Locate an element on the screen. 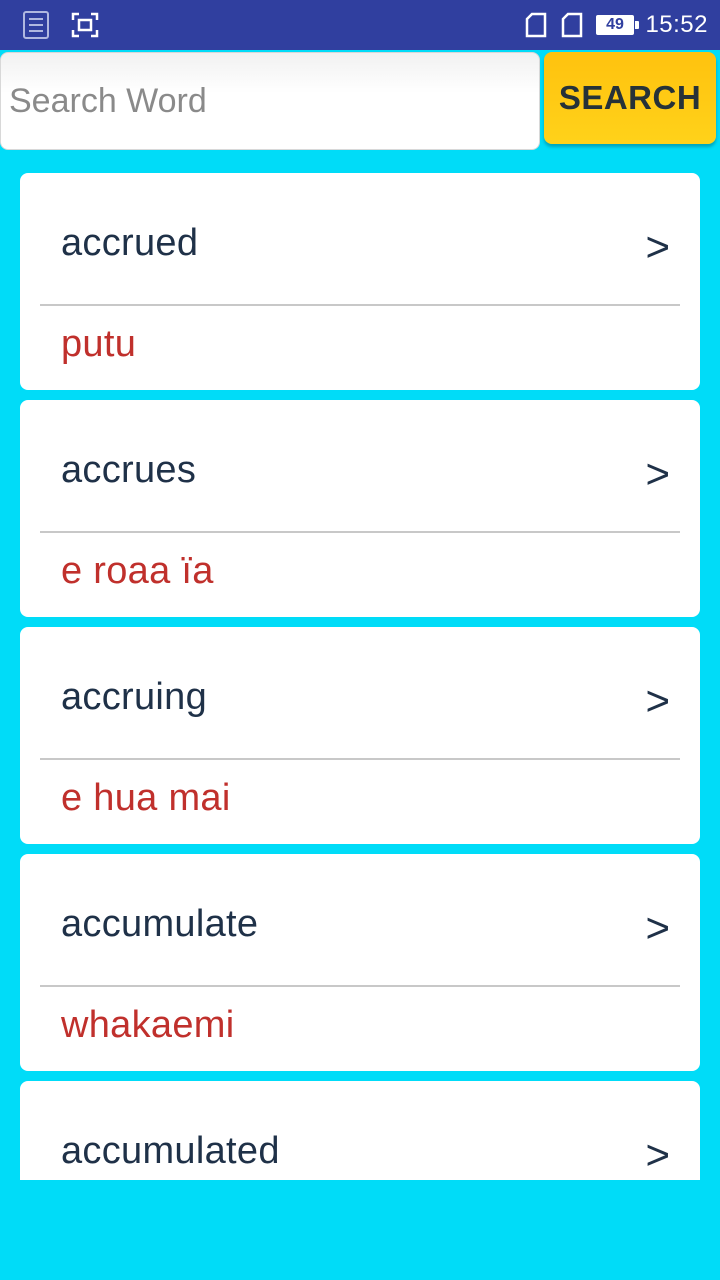  translation-label: e roaa ïa is located at coordinates (137, 571).